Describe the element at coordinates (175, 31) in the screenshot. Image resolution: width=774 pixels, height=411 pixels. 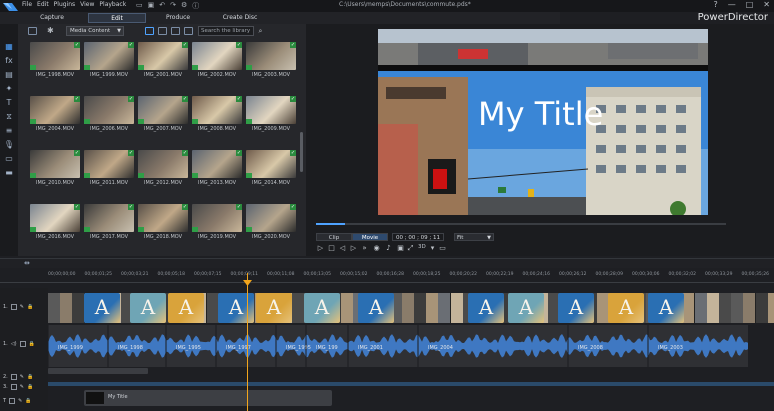
I see `view-image-icon` at that location.